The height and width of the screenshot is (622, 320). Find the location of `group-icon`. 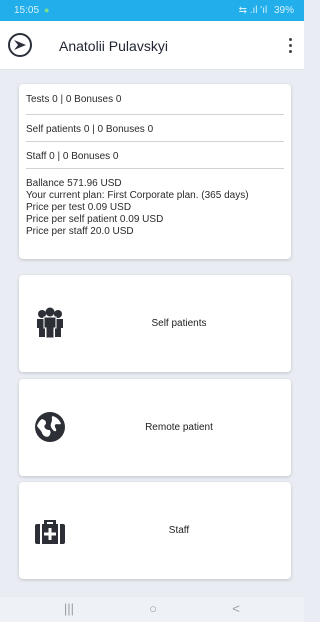

group-icon is located at coordinates (50, 323).